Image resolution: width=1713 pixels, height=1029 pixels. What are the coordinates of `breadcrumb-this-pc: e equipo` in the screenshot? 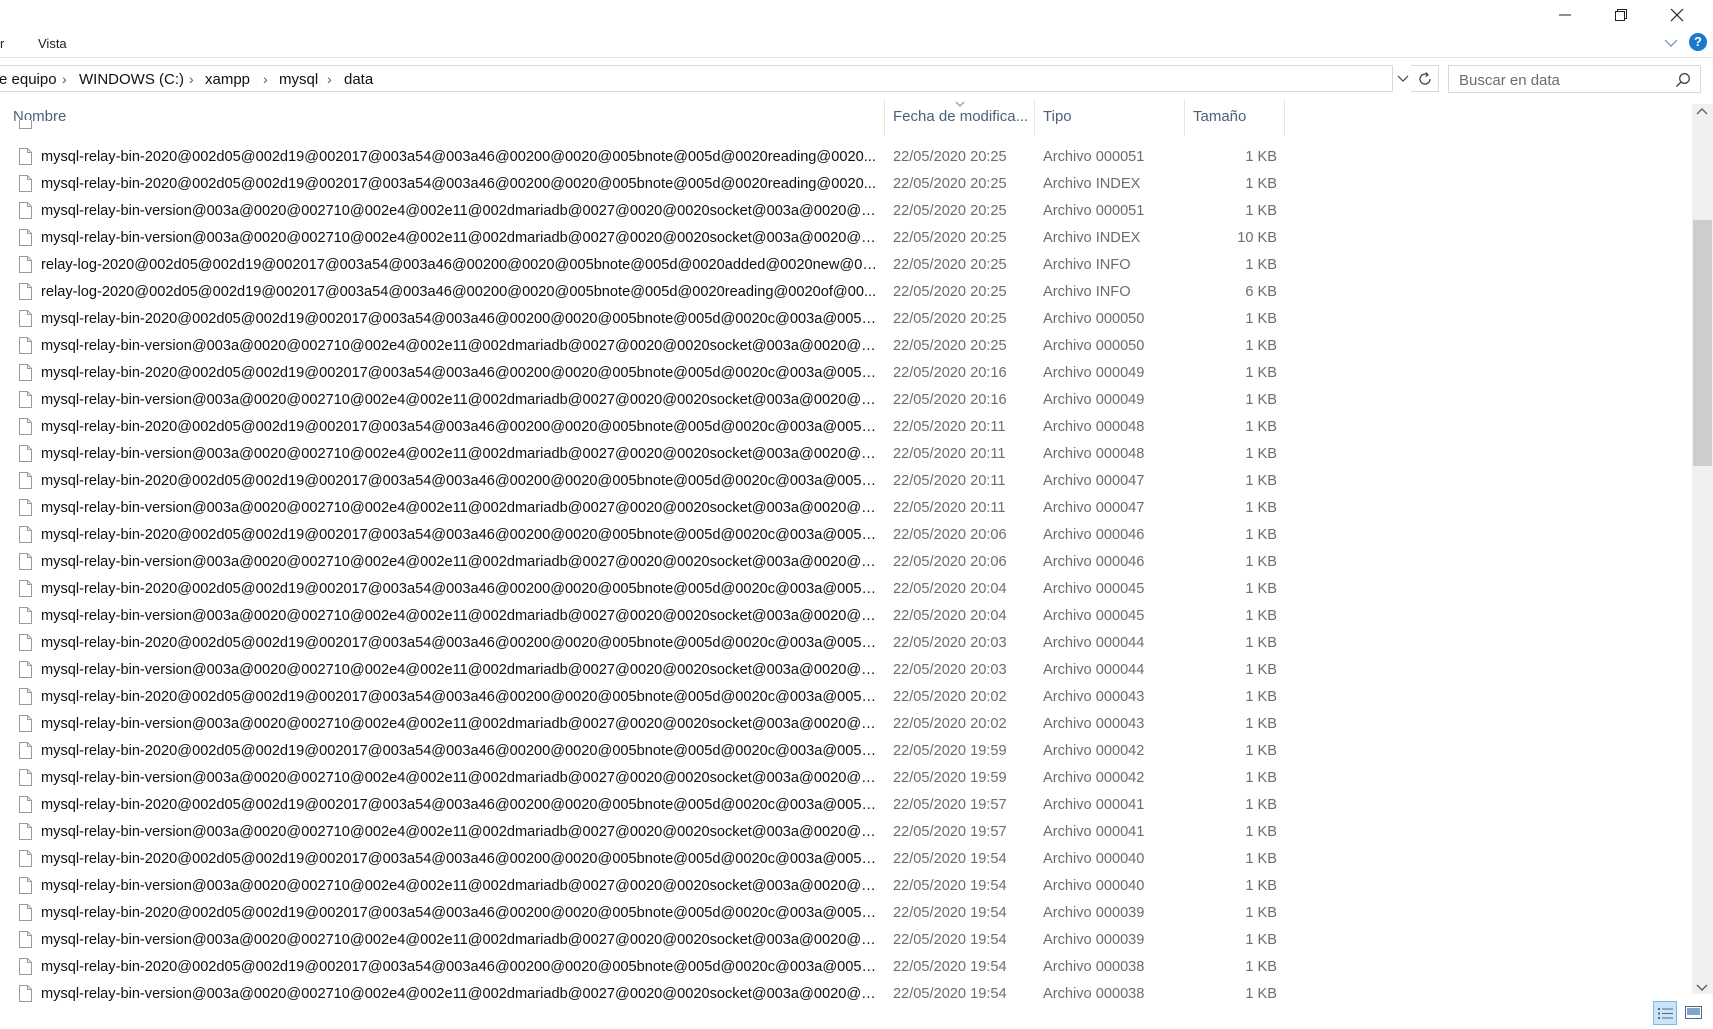 It's located at (28, 79).